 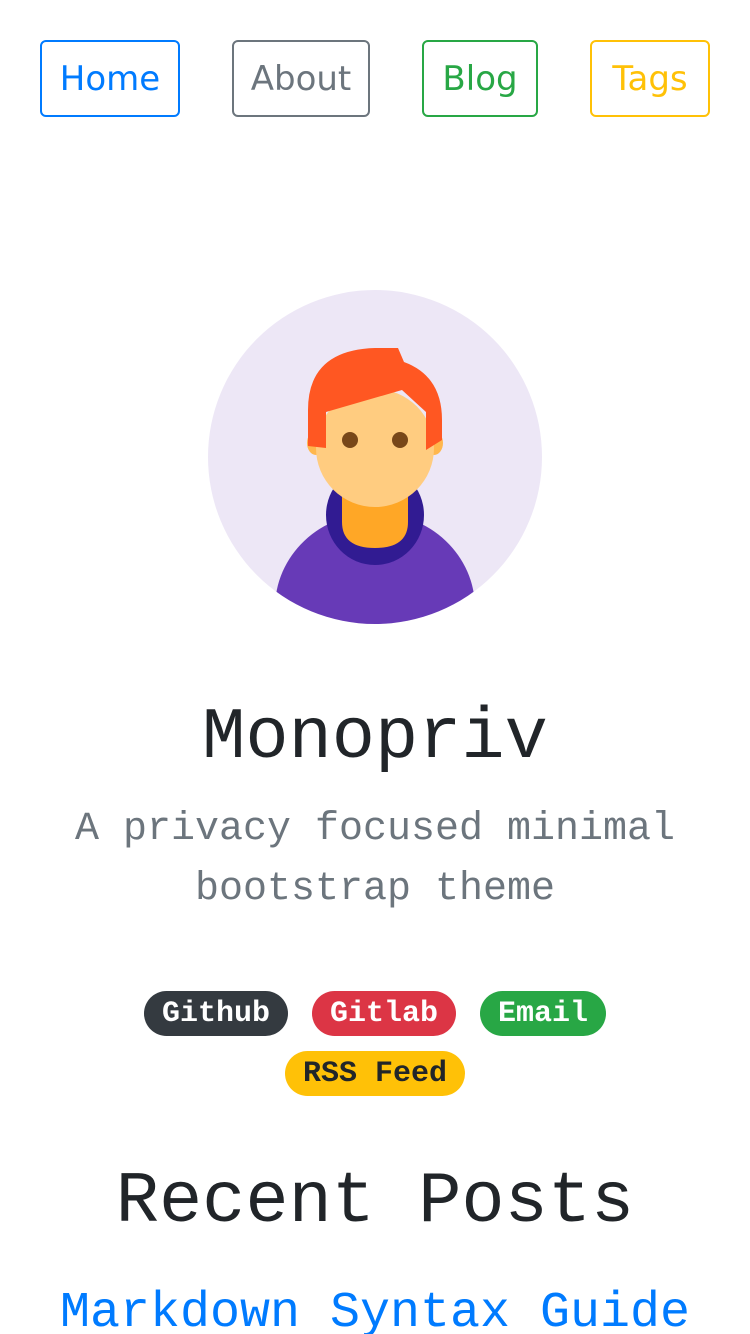 What do you see at coordinates (375, 457) in the screenshot?
I see `person-avatar-icon` at bounding box center [375, 457].